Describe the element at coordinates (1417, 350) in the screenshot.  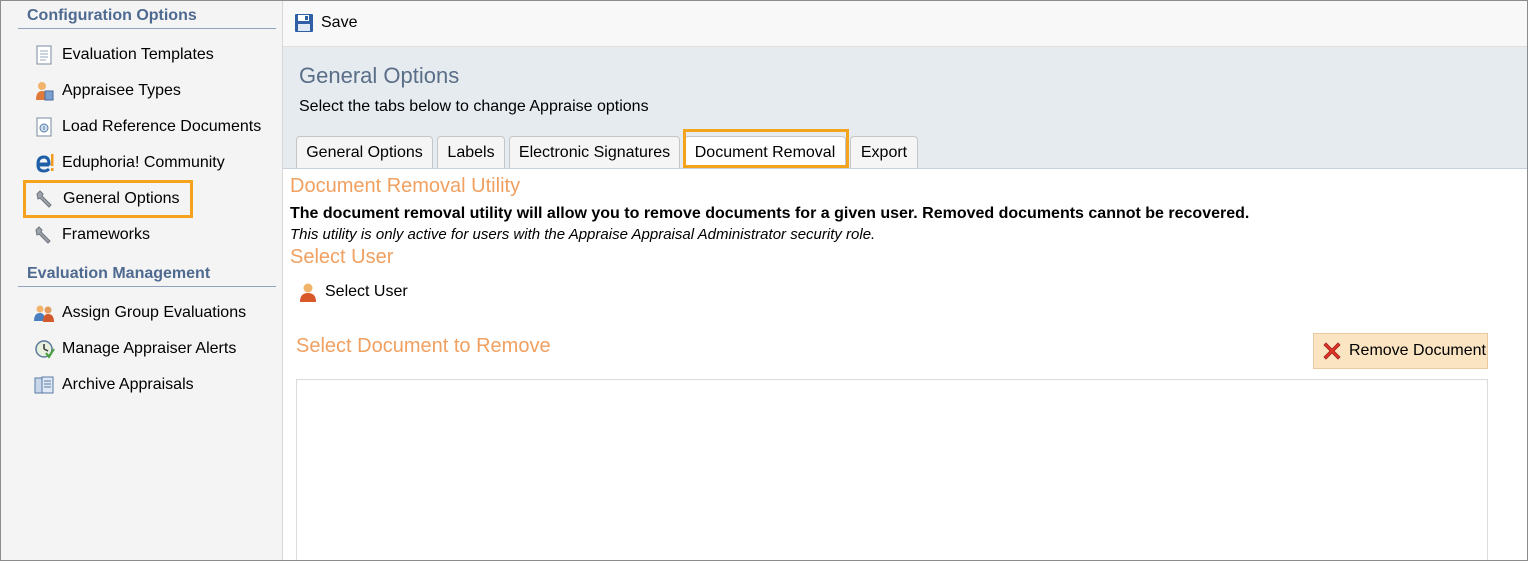
I see `remove-document-label: Remove Document` at that location.